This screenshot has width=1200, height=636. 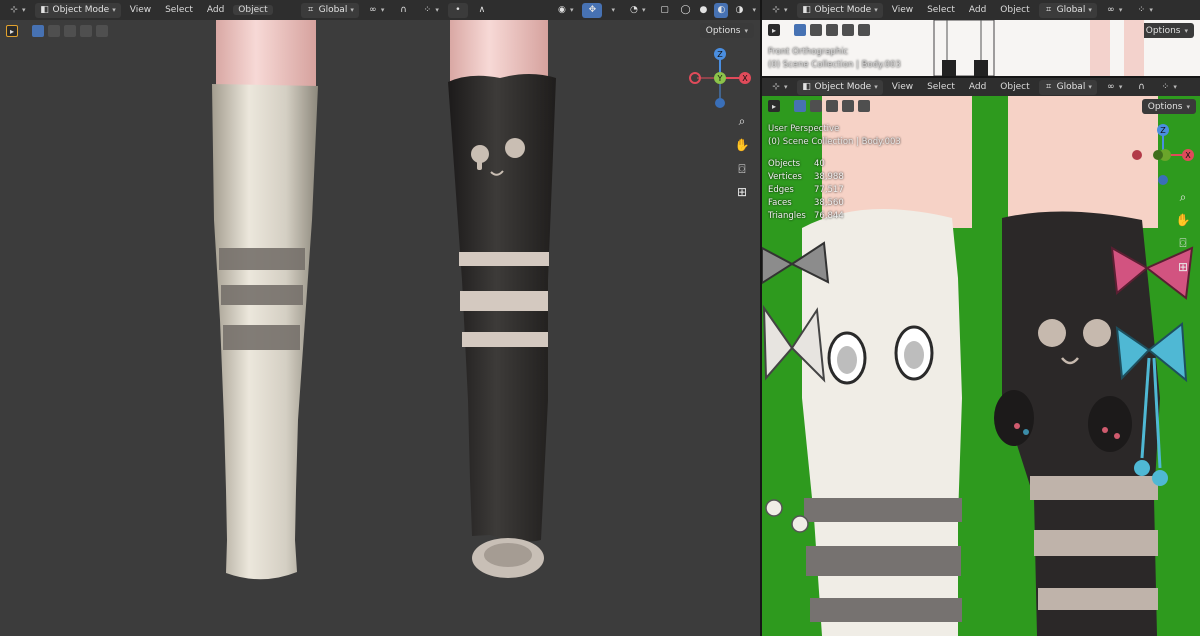 I want to click on gizmo-x-negative, so click(x=1137, y=155).